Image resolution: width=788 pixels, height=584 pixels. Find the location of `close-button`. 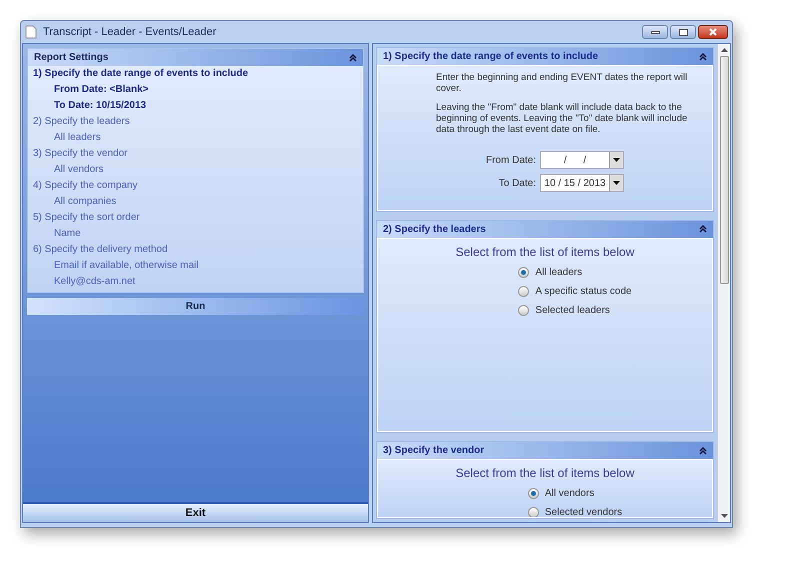

close-button is located at coordinates (713, 32).